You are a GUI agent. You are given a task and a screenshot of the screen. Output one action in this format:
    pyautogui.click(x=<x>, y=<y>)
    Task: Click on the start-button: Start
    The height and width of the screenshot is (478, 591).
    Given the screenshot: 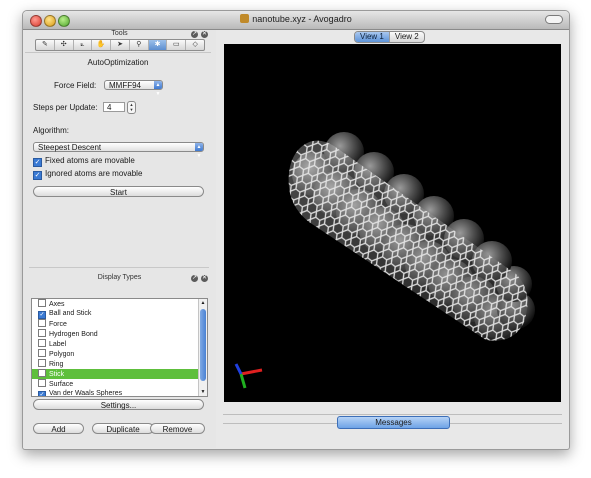 What is the action you would take?
    pyautogui.click(x=118, y=191)
    